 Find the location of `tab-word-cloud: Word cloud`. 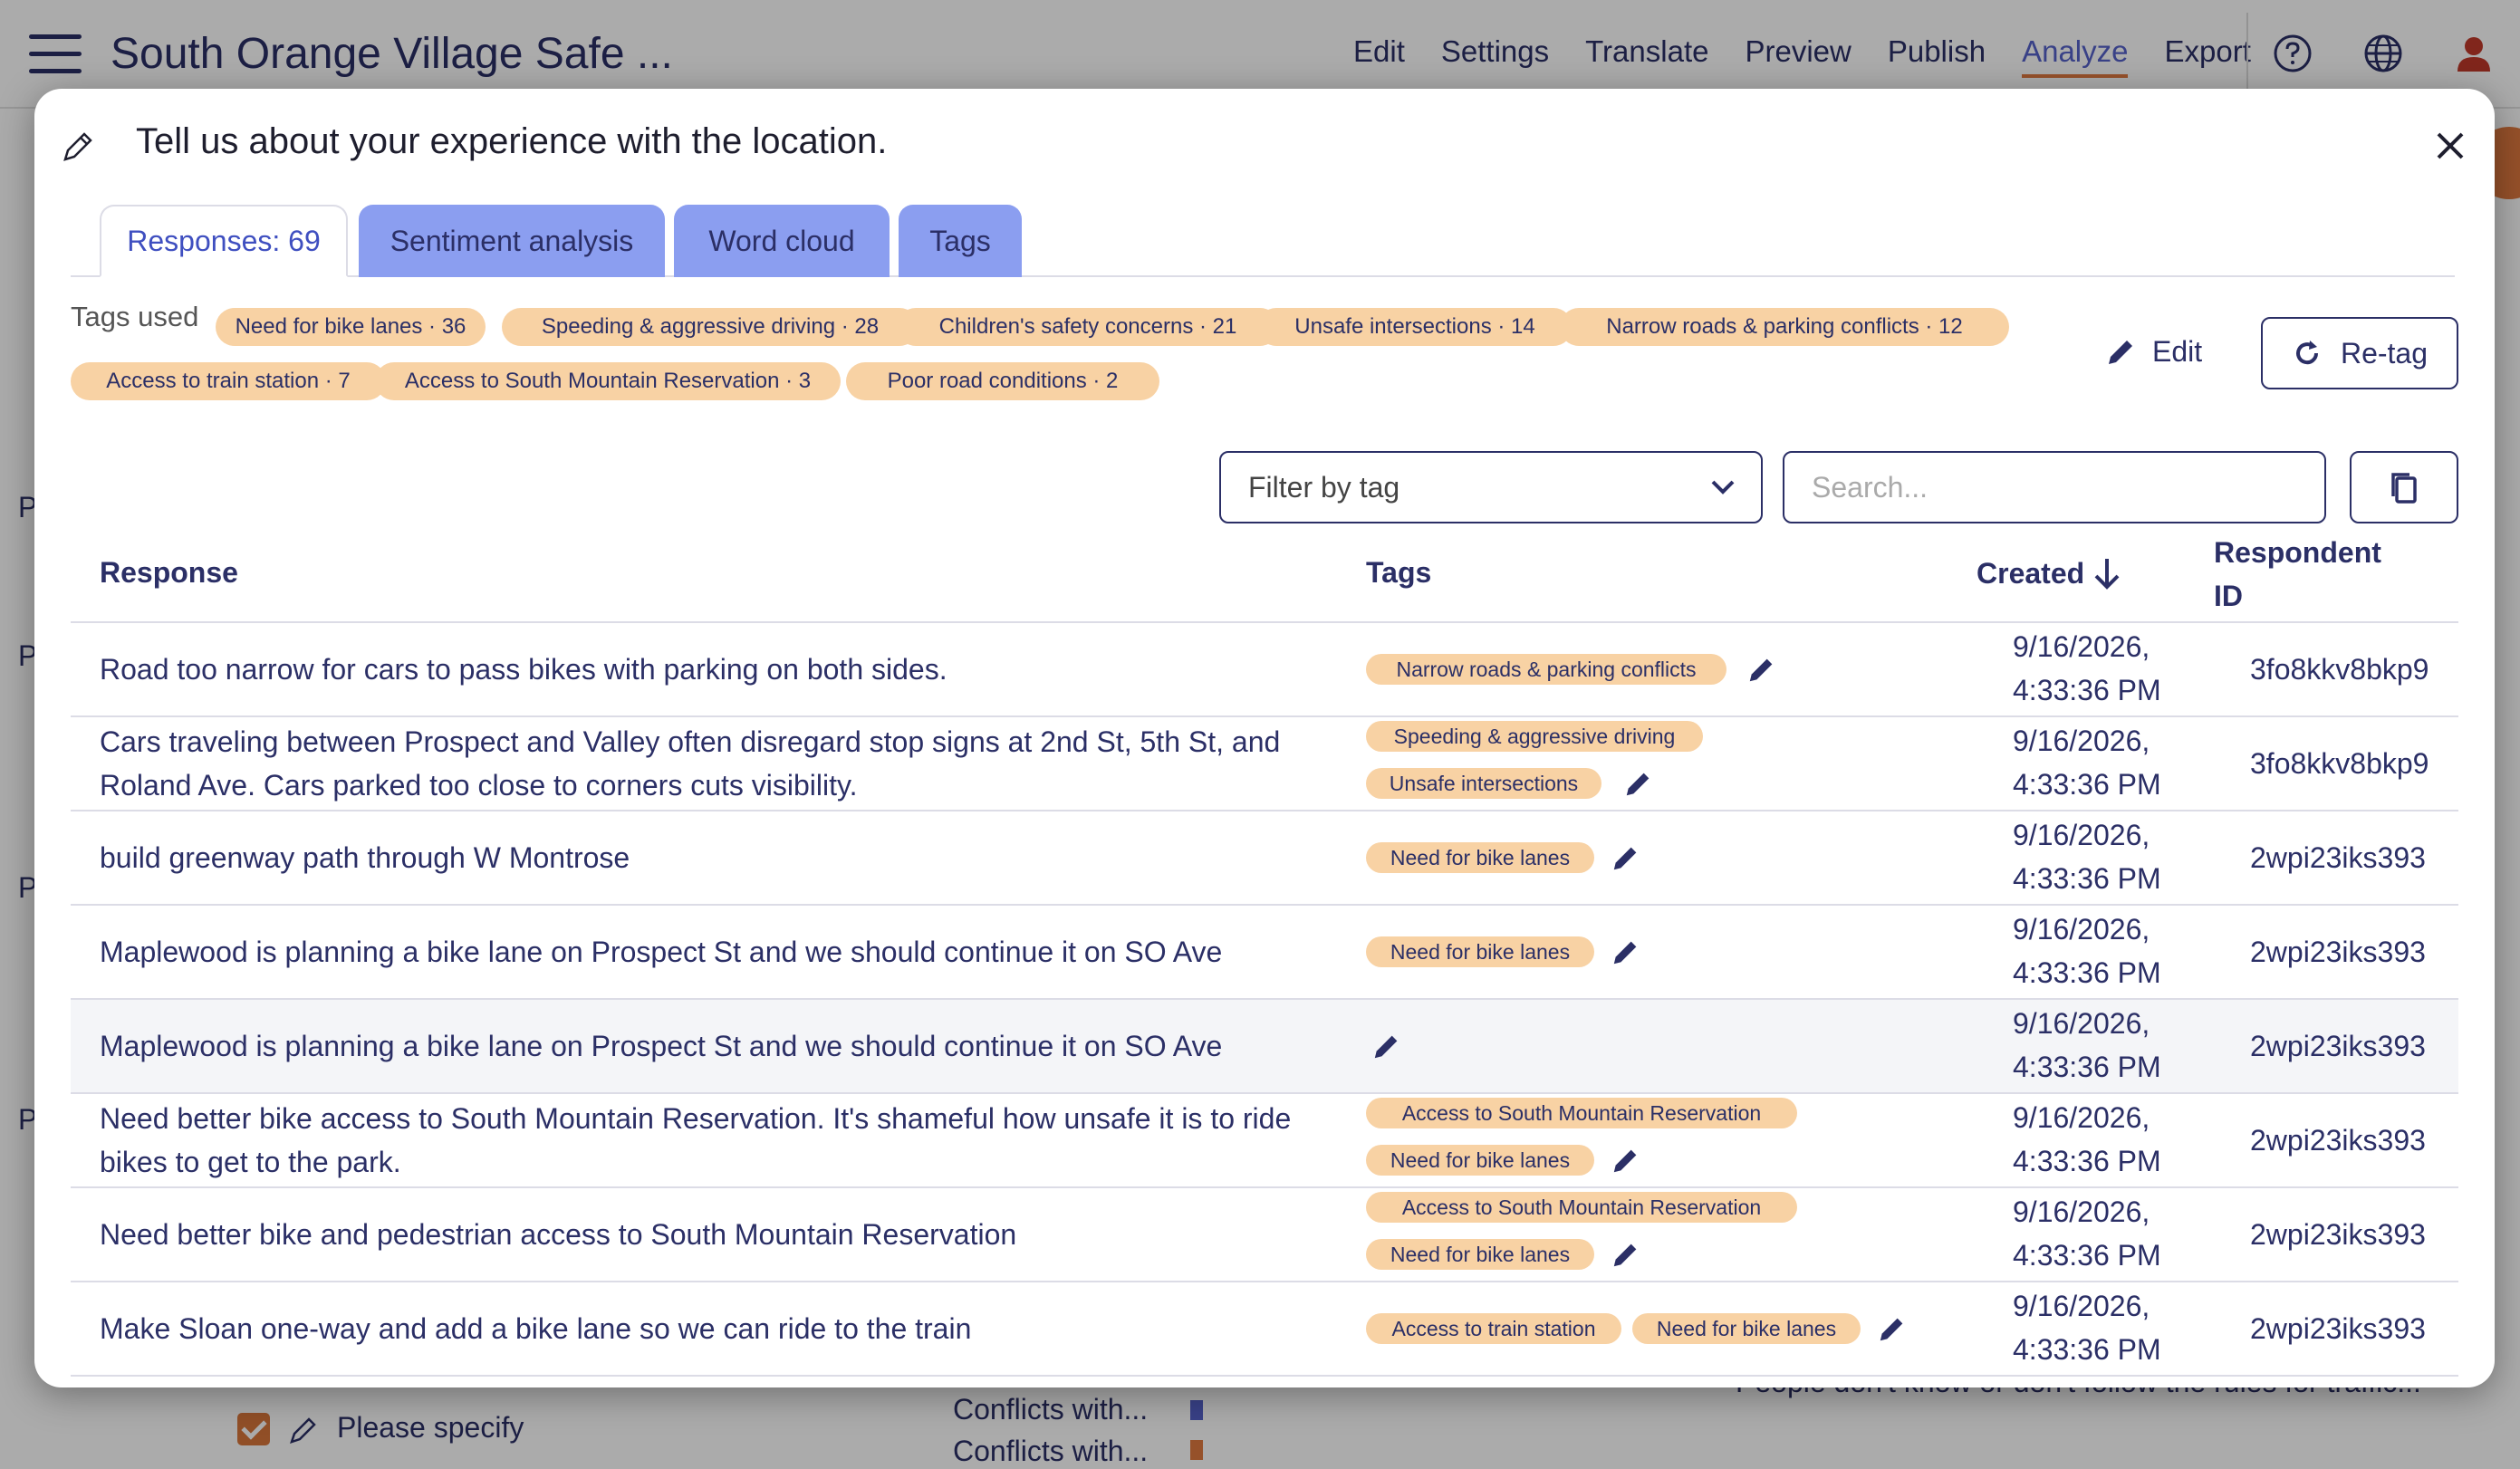

tab-word-cloud: Word cloud is located at coordinates (782, 241).